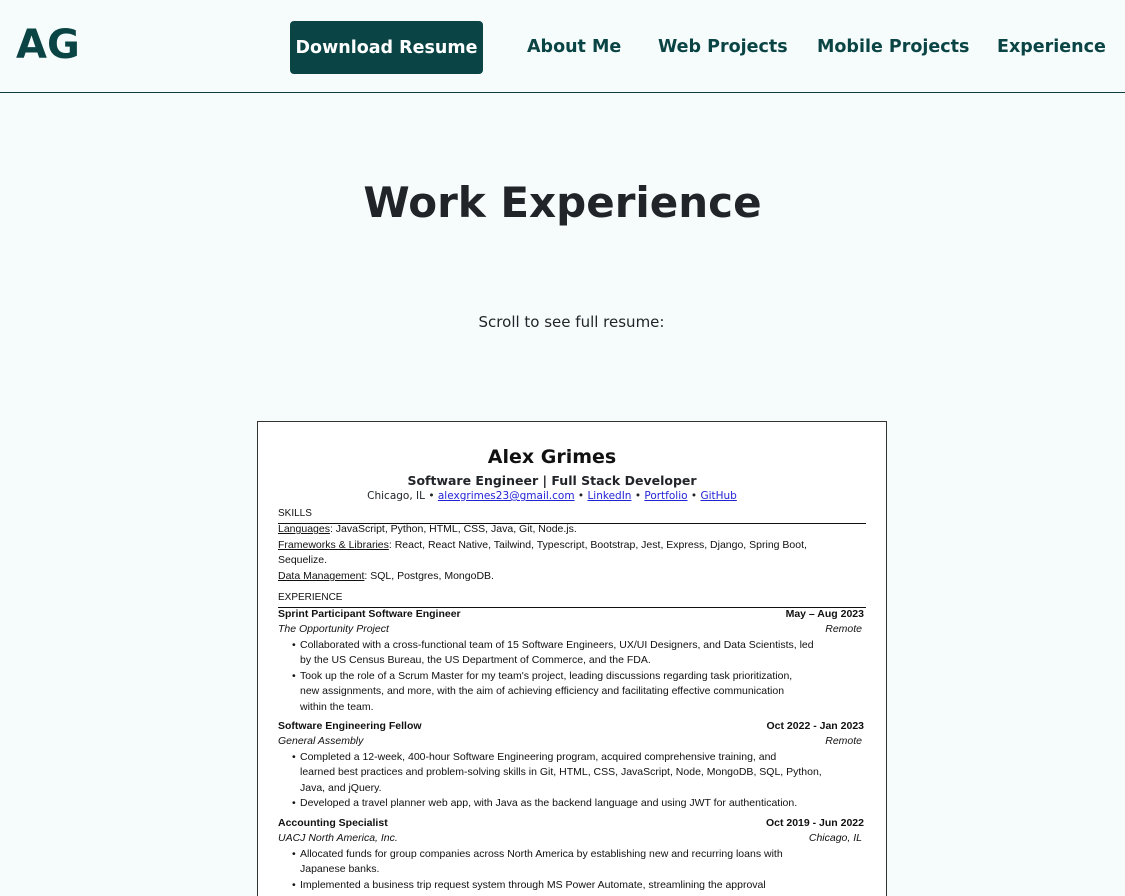  Describe the element at coordinates (570, 839) in the screenshot. I see `job-org-row: UACJ North America, Inc. Chicago, IL` at that location.